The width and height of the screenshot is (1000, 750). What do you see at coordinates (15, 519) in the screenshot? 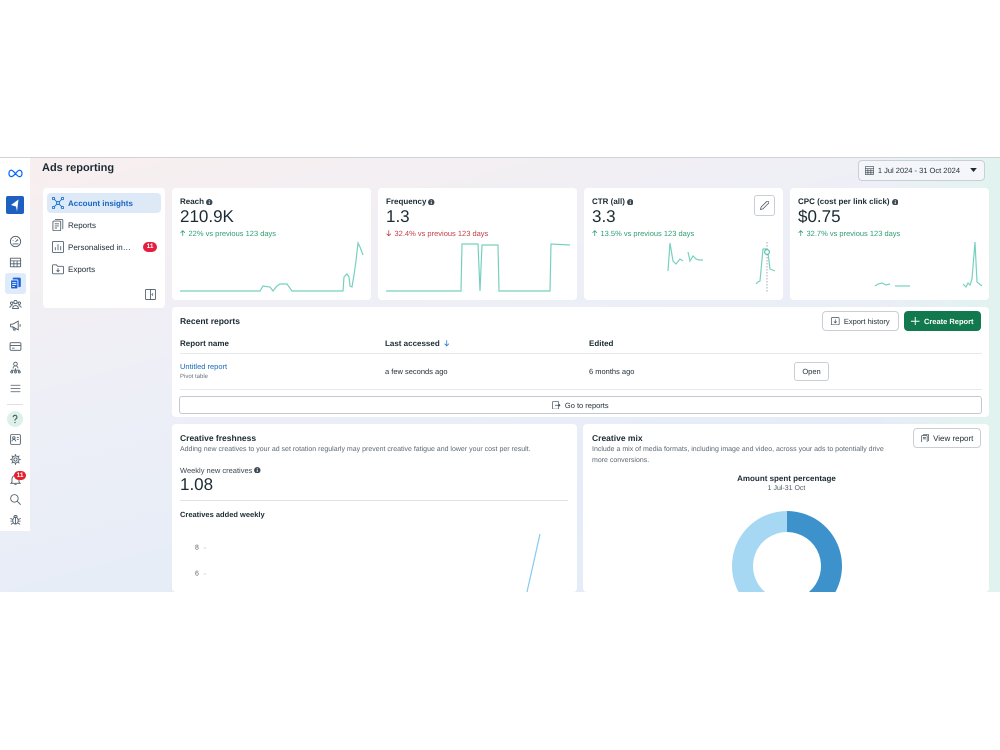
I see `bug-icon` at bounding box center [15, 519].